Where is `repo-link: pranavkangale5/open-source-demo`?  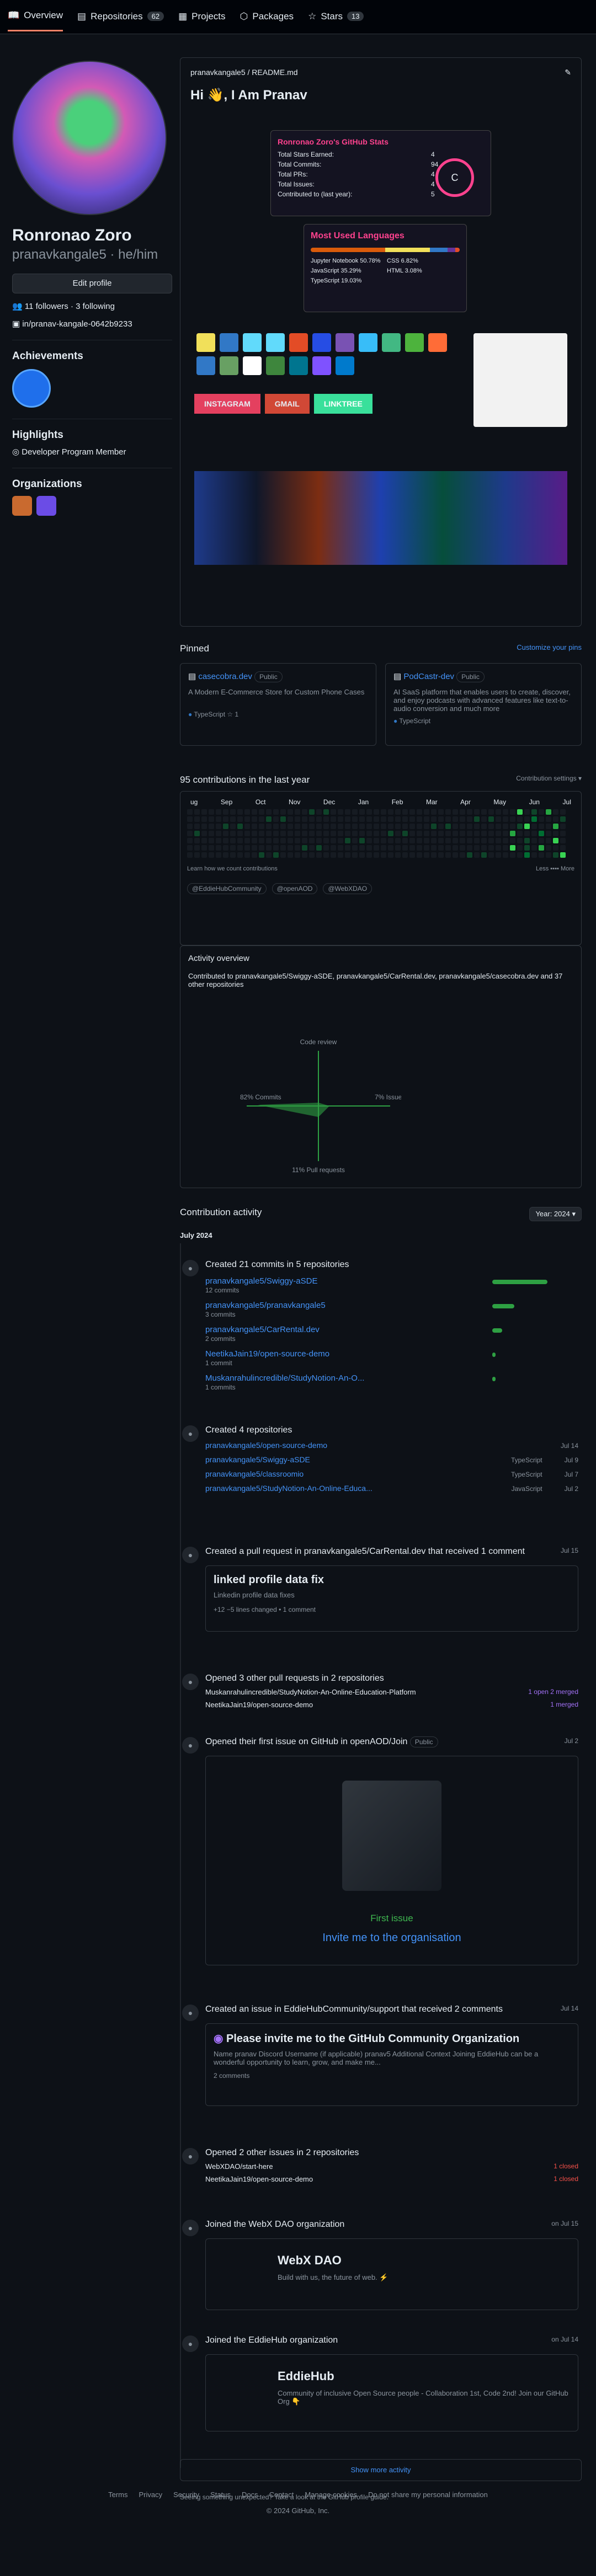 repo-link: pranavkangale5/open-source-demo is located at coordinates (266, 1445).